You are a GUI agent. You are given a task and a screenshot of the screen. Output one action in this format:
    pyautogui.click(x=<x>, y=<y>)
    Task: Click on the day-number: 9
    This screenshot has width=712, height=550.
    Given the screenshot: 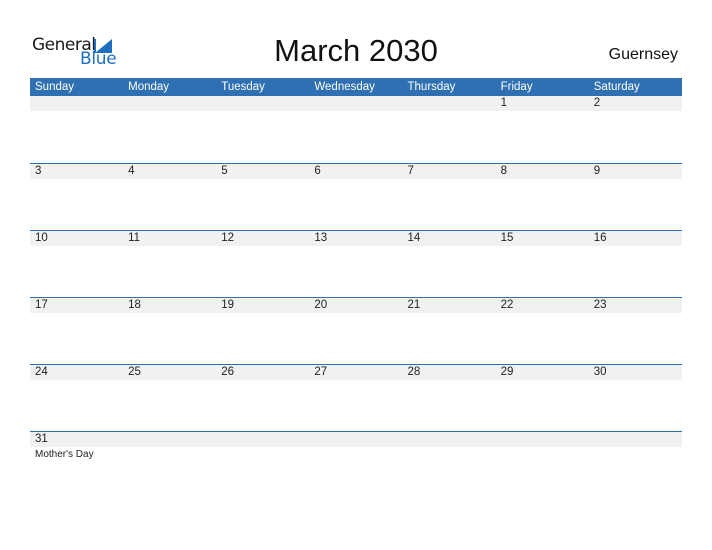 What is the action you would take?
    pyautogui.click(x=597, y=171)
    